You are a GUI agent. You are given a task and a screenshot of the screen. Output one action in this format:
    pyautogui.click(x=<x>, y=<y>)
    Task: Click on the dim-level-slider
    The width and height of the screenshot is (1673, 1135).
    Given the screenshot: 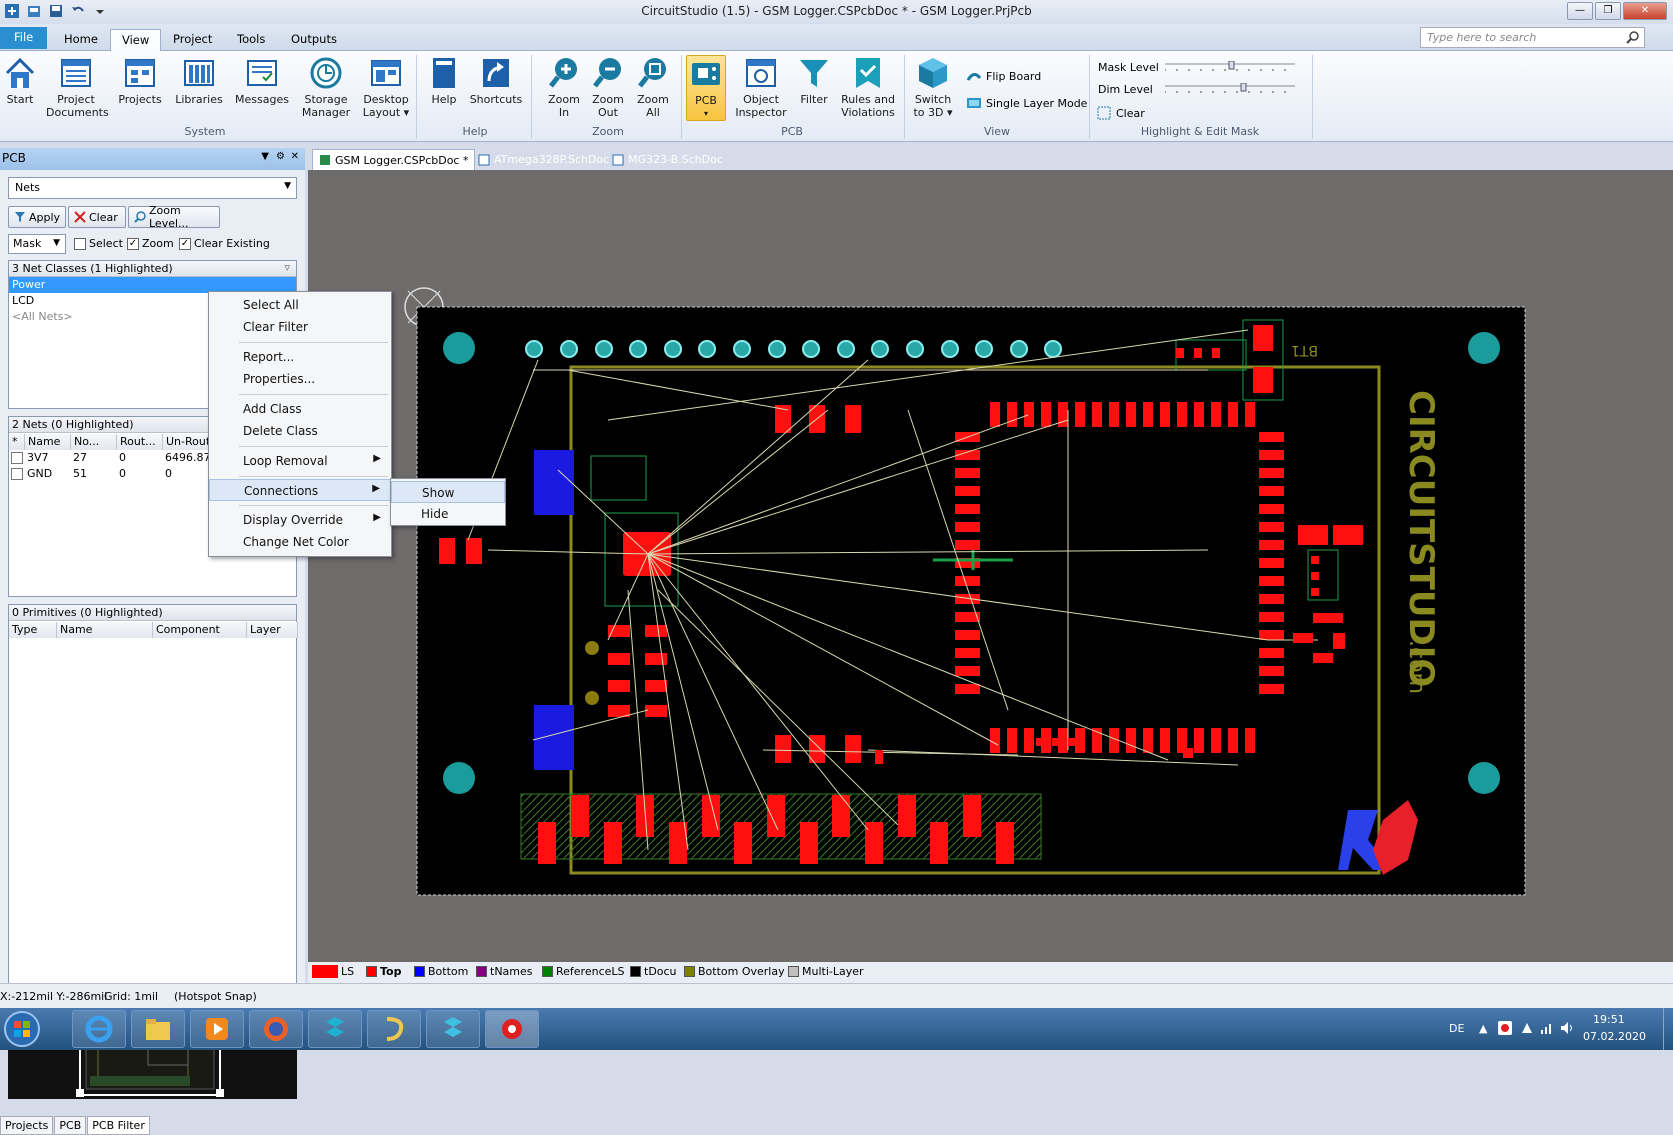 What is the action you would take?
    pyautogui.click(x=1230, y=88)
    